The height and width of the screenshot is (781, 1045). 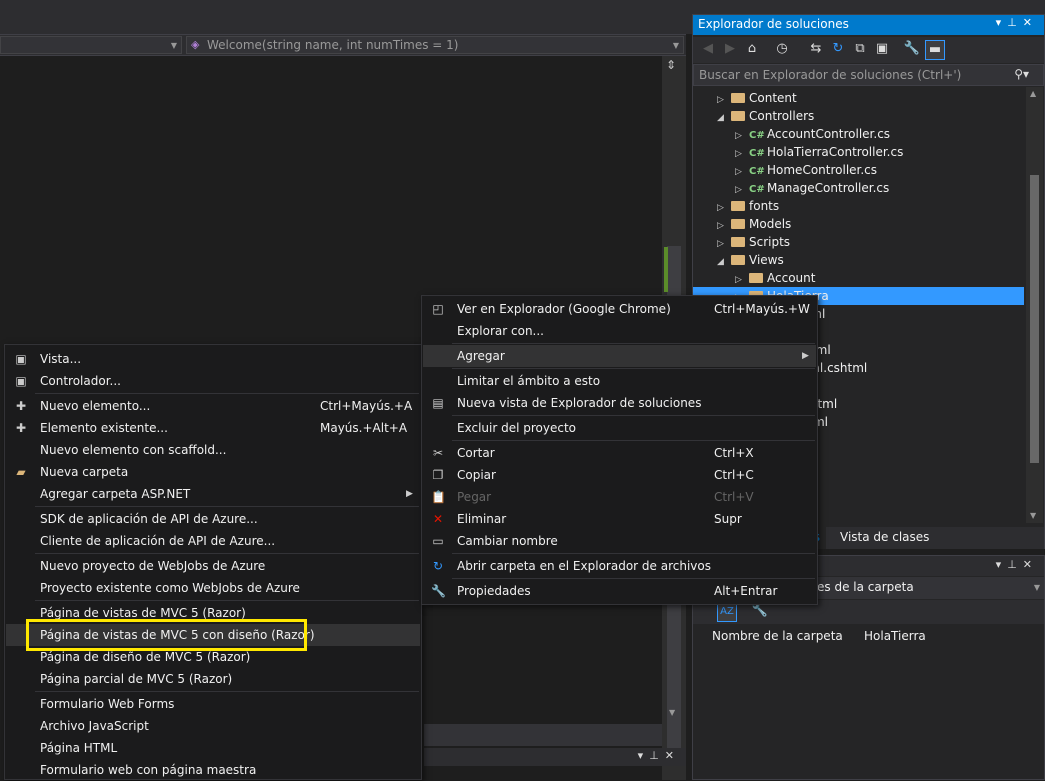 I want to click on tree-item: ▷ C# HolaTierraController.cs, so click(x=858, y=152).